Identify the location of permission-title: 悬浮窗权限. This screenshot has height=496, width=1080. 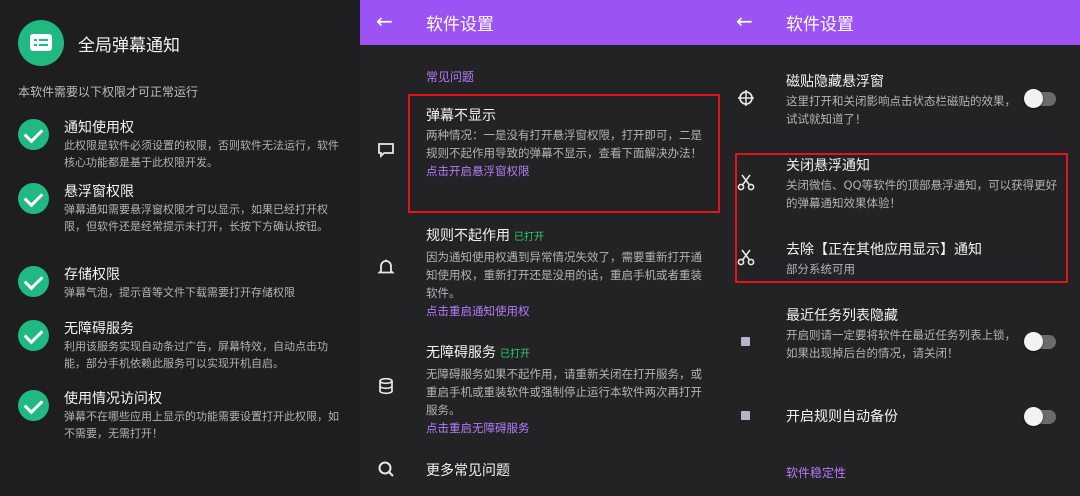
(99, 192).